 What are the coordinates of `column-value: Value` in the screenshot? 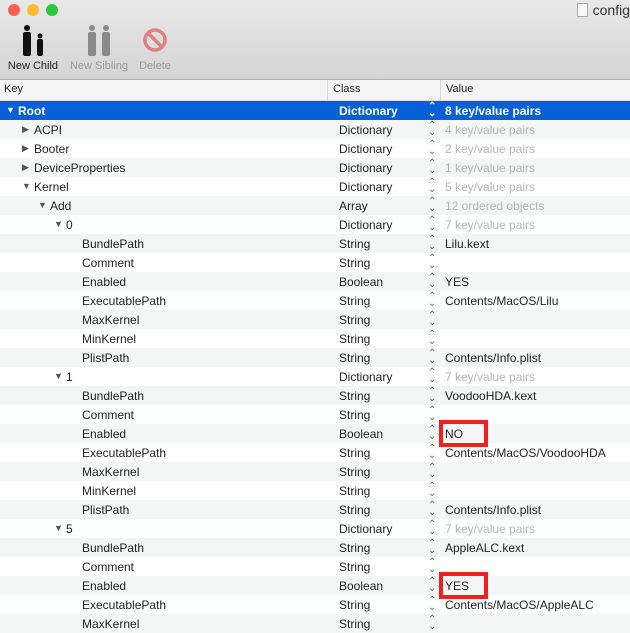 It's located at (459, 89).